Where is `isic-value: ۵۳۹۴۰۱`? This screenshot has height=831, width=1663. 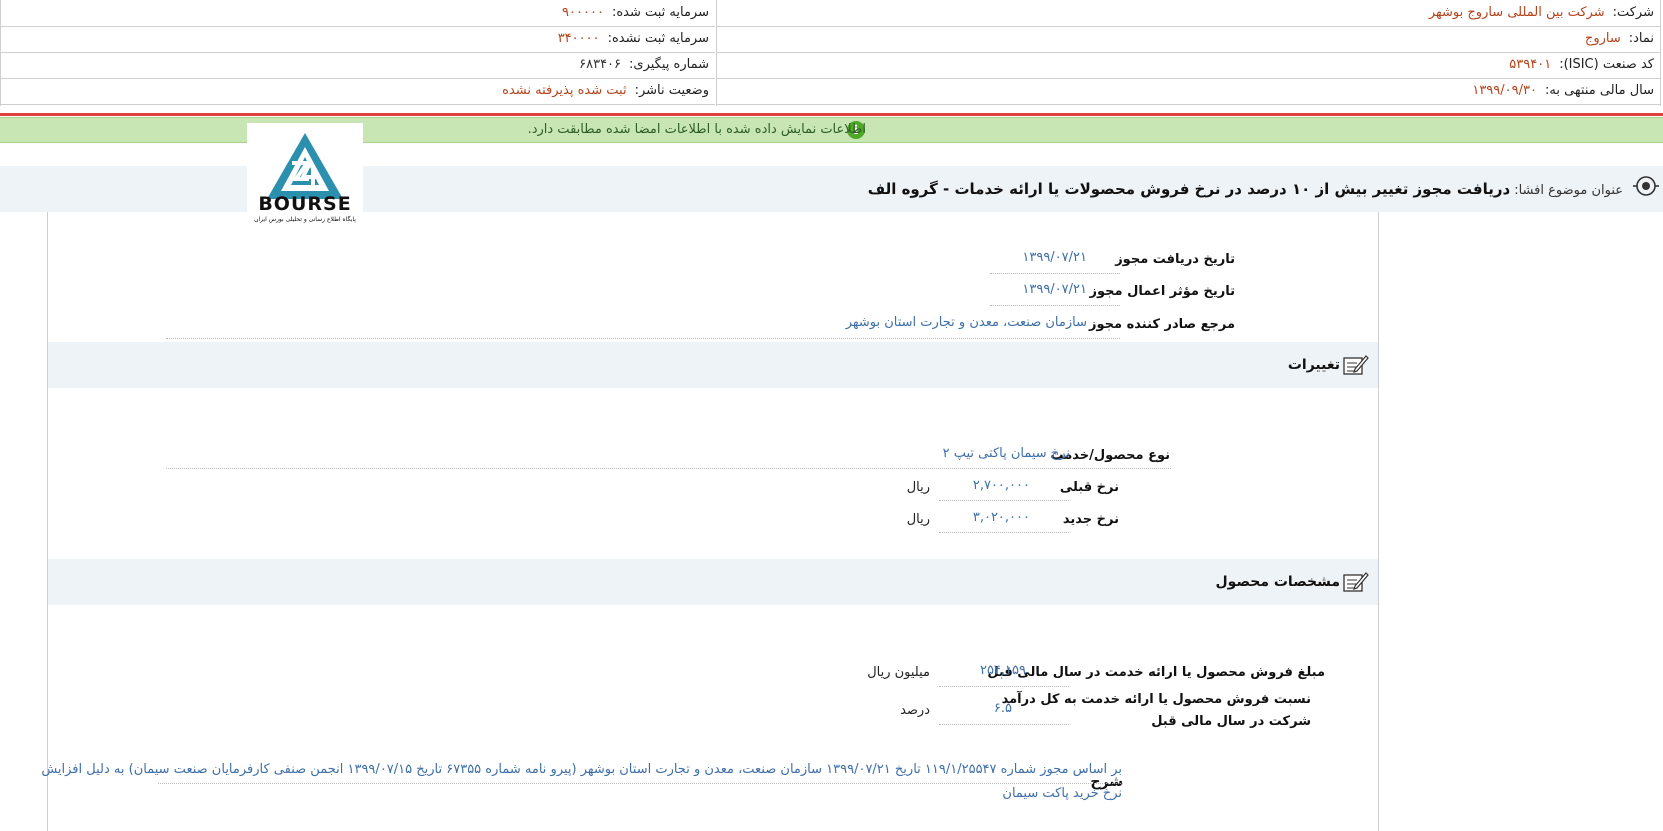 isic-value: ۵۳۹۴۰۱ is located at coordinates (1530, 64).